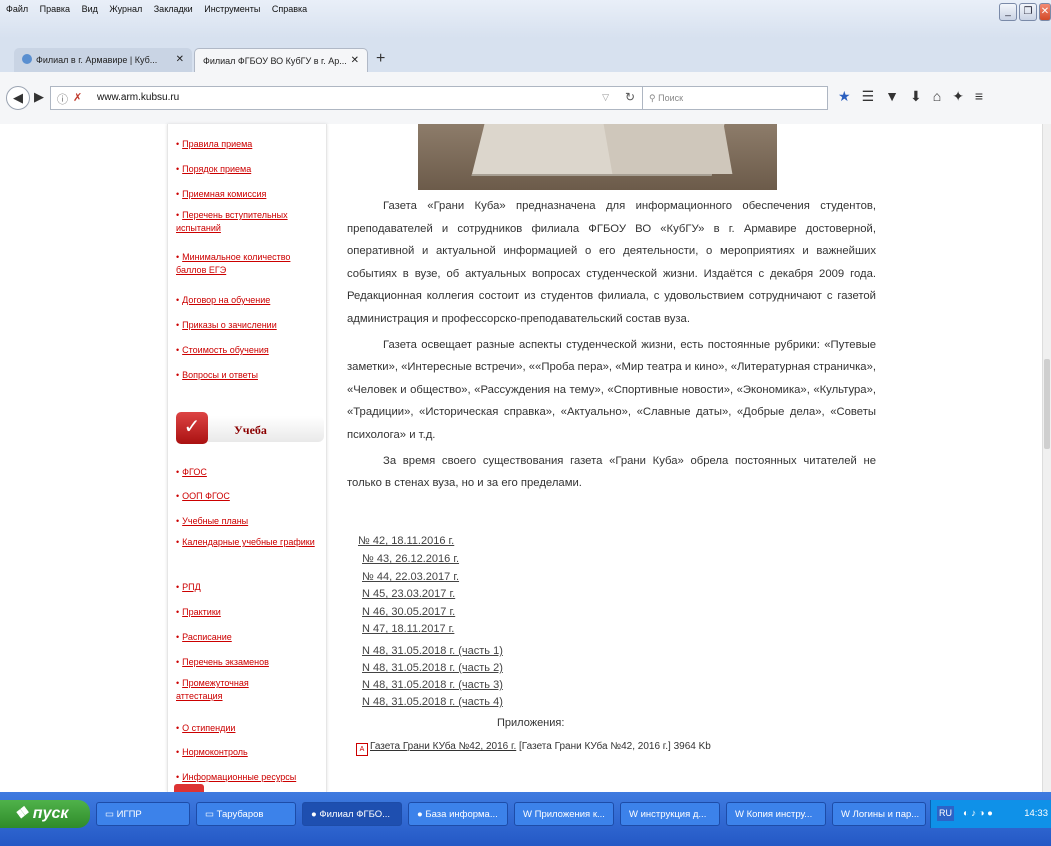 The image size is (1051, 846). I want to click on bookmark-star-icon: ★, so click(844, 96).